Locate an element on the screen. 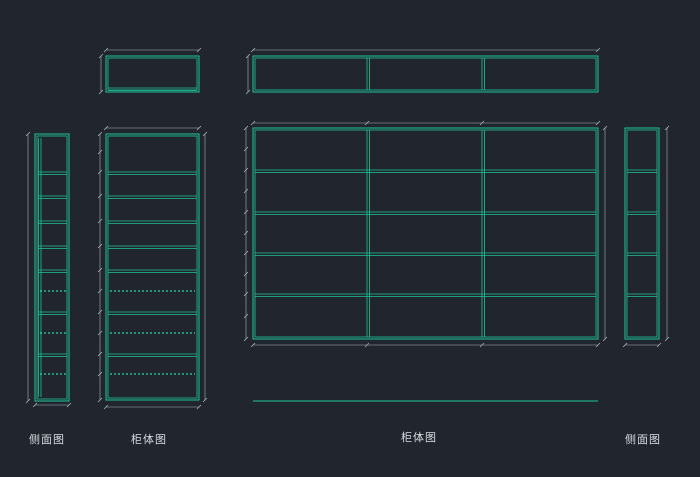 This screenshot has height=477, width=700. top-cabinet-wide-frame is located at coordinates (425, 74).